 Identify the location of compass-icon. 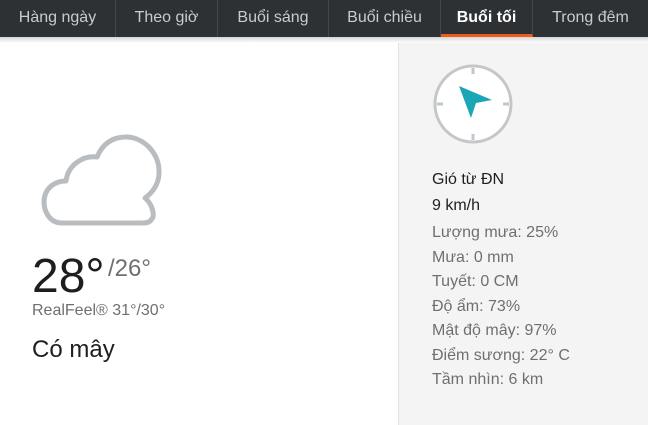
(473, 104).